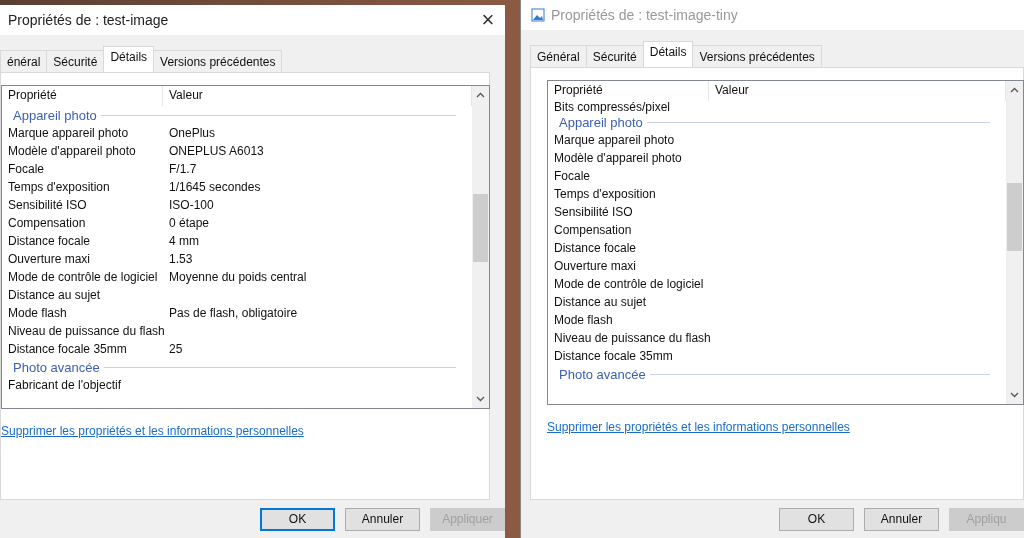 The height and width of the screenshot is (538, 1024). Describe the element at coordinates (176, 349) in the screenshot. I see `property-value: 25` at that location.